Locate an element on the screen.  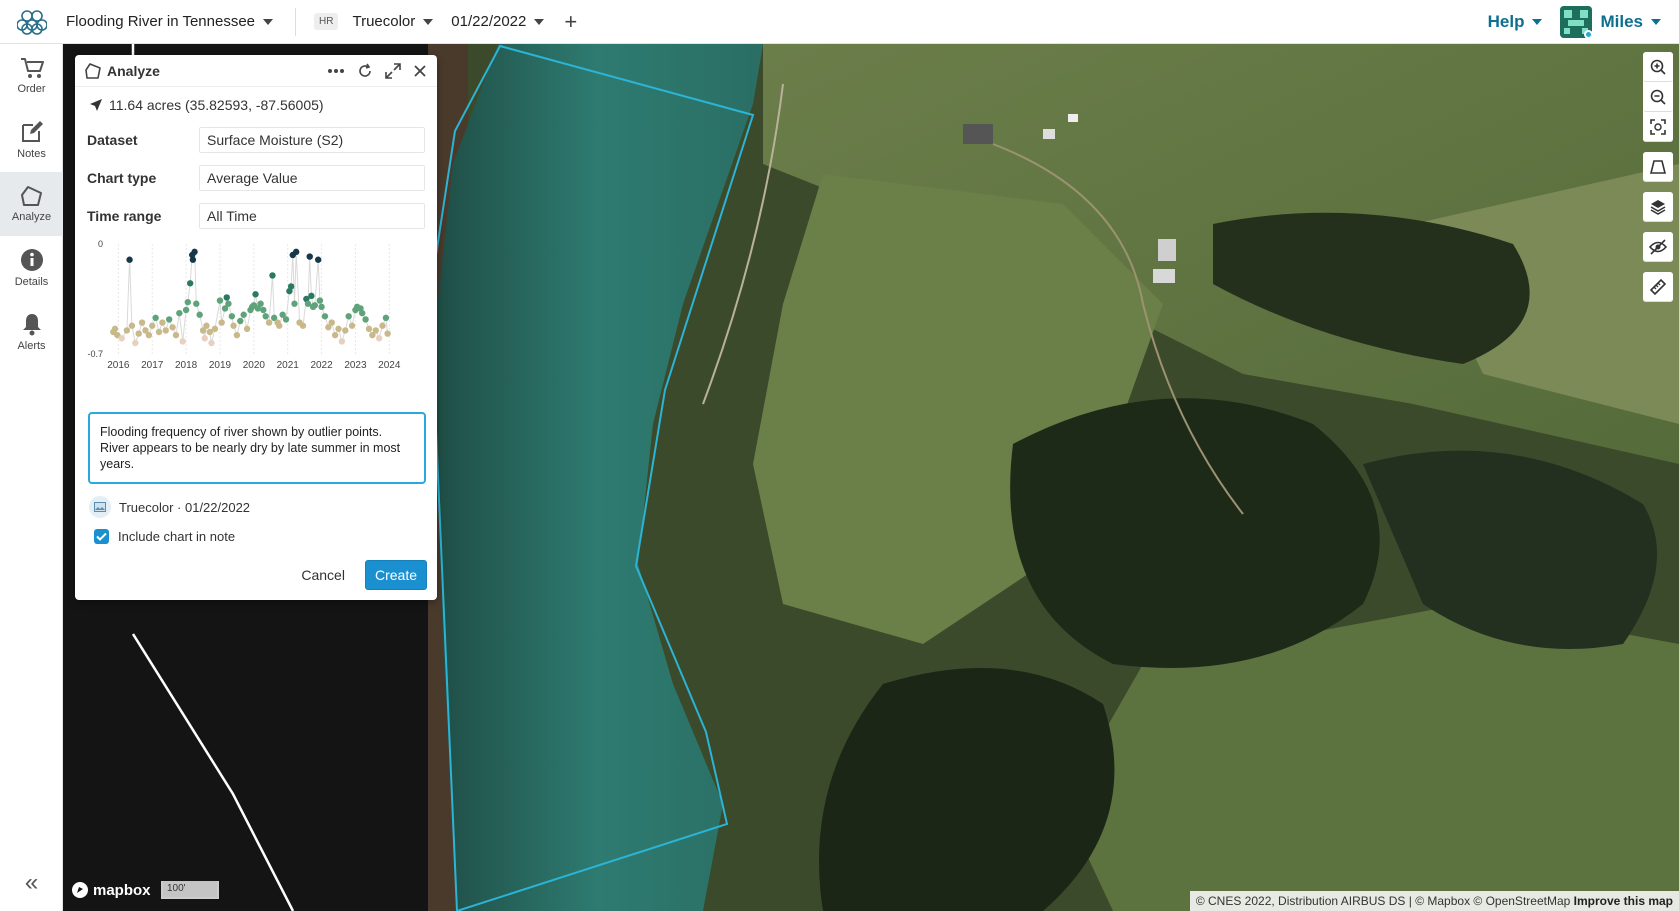
x-tick-label: 2020 is located at coordinates (254, 365).